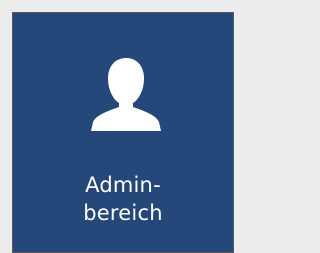 The image size is (320, 253). What do you see at coordinates (126, 94) in the screenshot?
I see `user-silhouette-icon` at bounding box center [126, 94].